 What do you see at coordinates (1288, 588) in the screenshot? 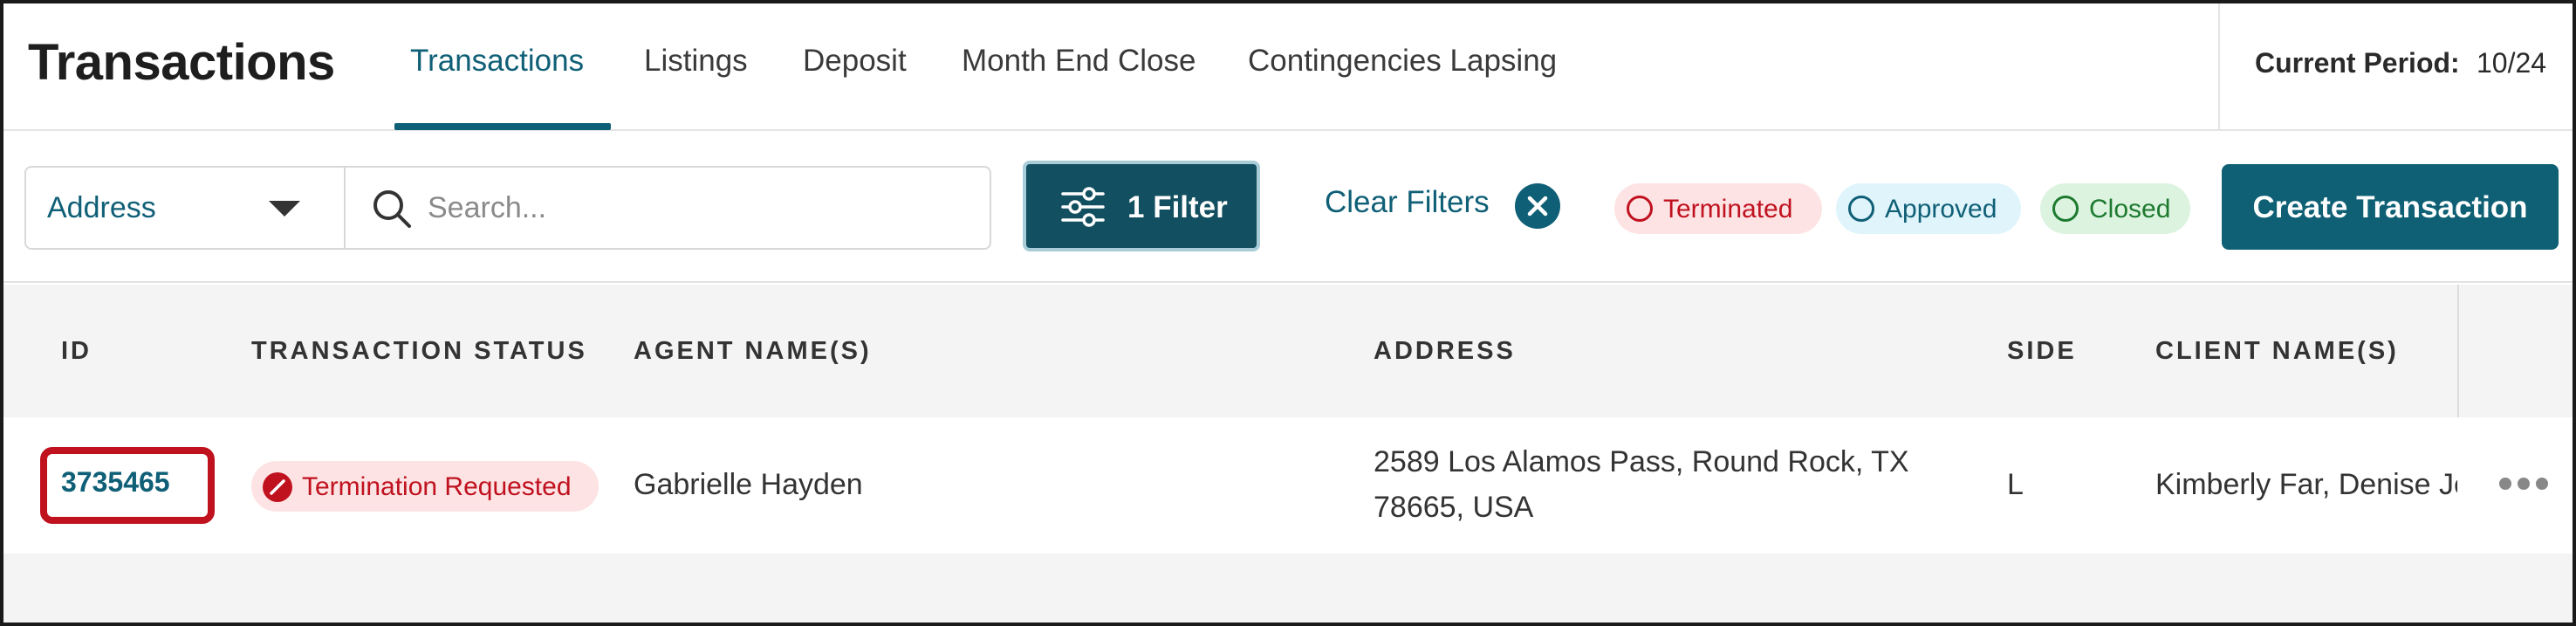
I see `table-footer-space` at bounding box center [1288, 588].